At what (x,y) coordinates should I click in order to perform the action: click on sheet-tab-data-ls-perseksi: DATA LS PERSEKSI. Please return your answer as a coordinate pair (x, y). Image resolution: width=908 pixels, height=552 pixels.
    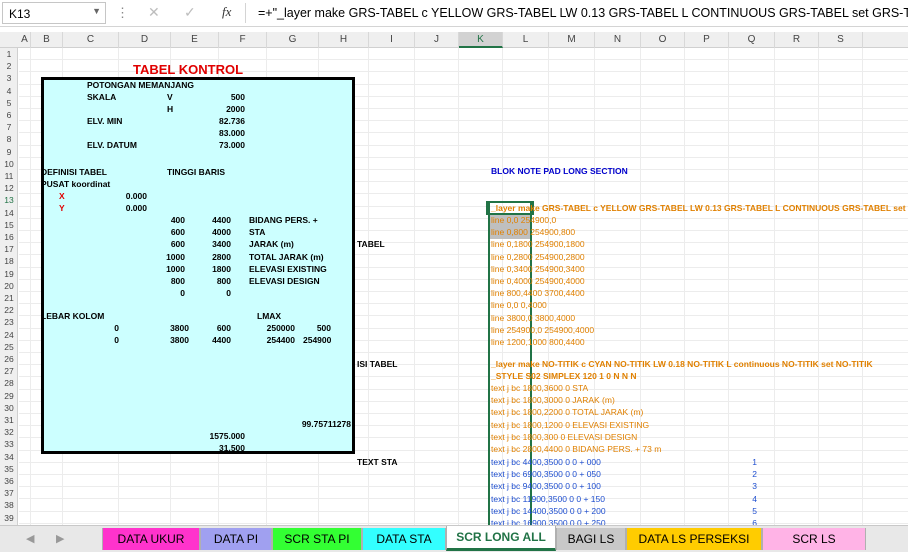
    Looking at the image, I should click on (694, 539).